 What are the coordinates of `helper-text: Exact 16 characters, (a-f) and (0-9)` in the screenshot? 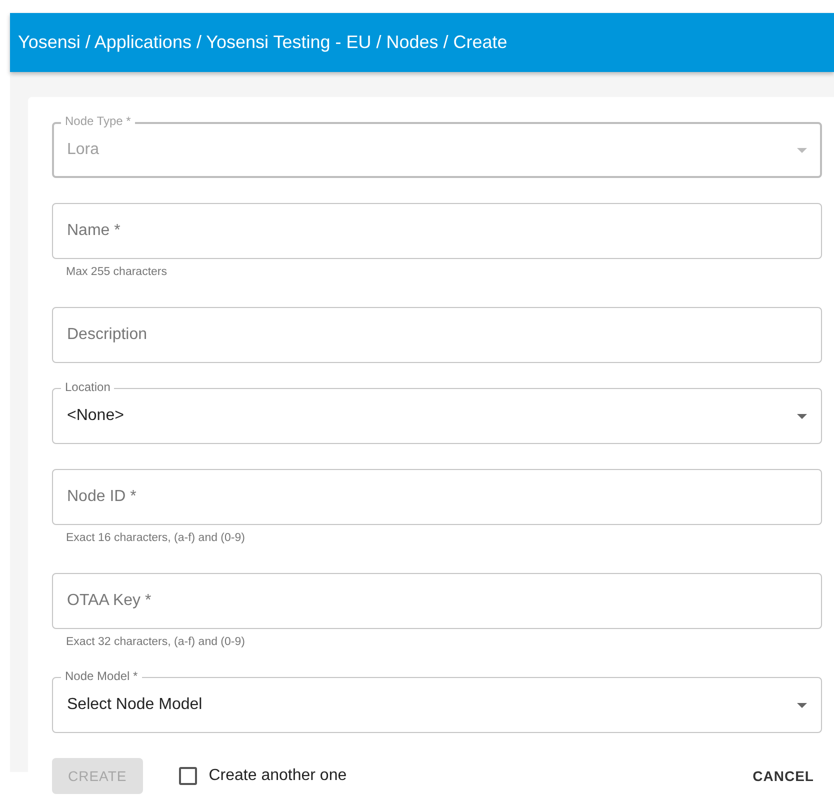 It's located at (155, 538).